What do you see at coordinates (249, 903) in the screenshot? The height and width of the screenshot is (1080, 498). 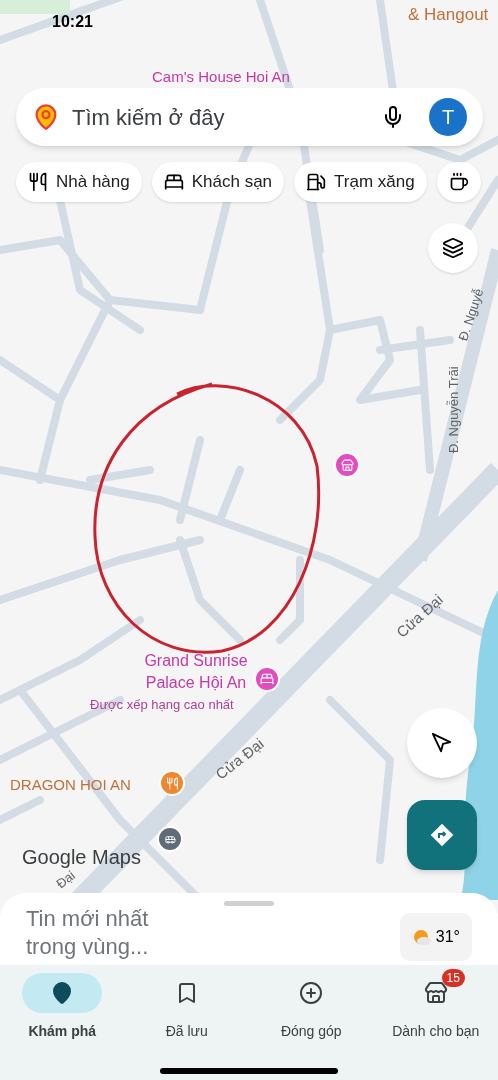 I see `drag-handle` at bounding box center [249, 903].